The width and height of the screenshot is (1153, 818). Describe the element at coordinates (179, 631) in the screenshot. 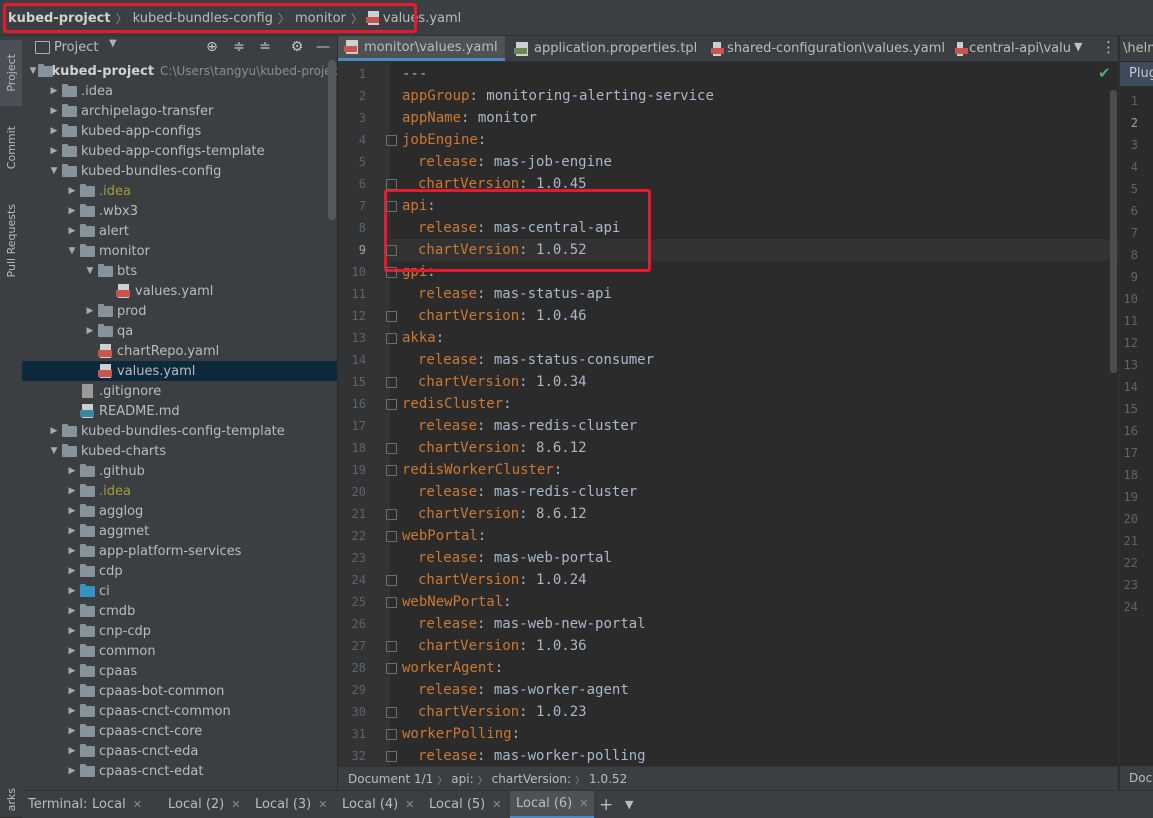

I see `tree-item: ▶ cnp-cdp` at that location.